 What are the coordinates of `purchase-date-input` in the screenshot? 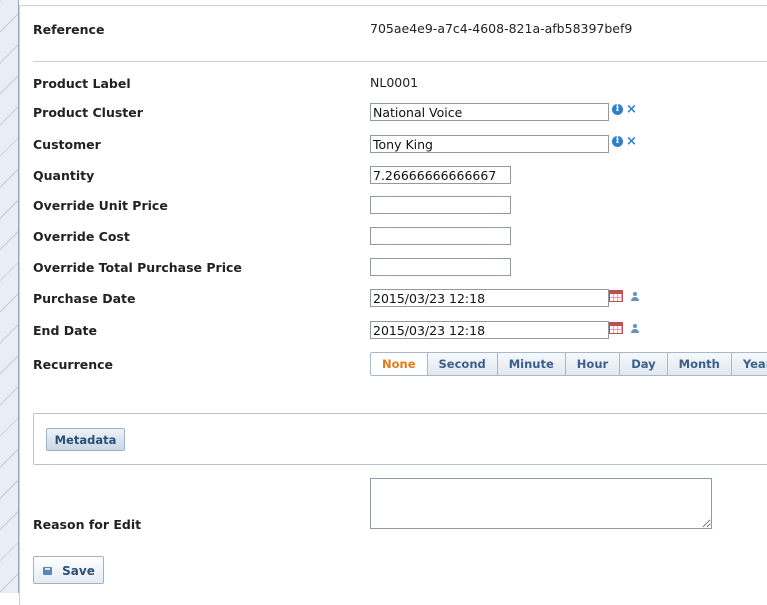 It's located at (489, 298).